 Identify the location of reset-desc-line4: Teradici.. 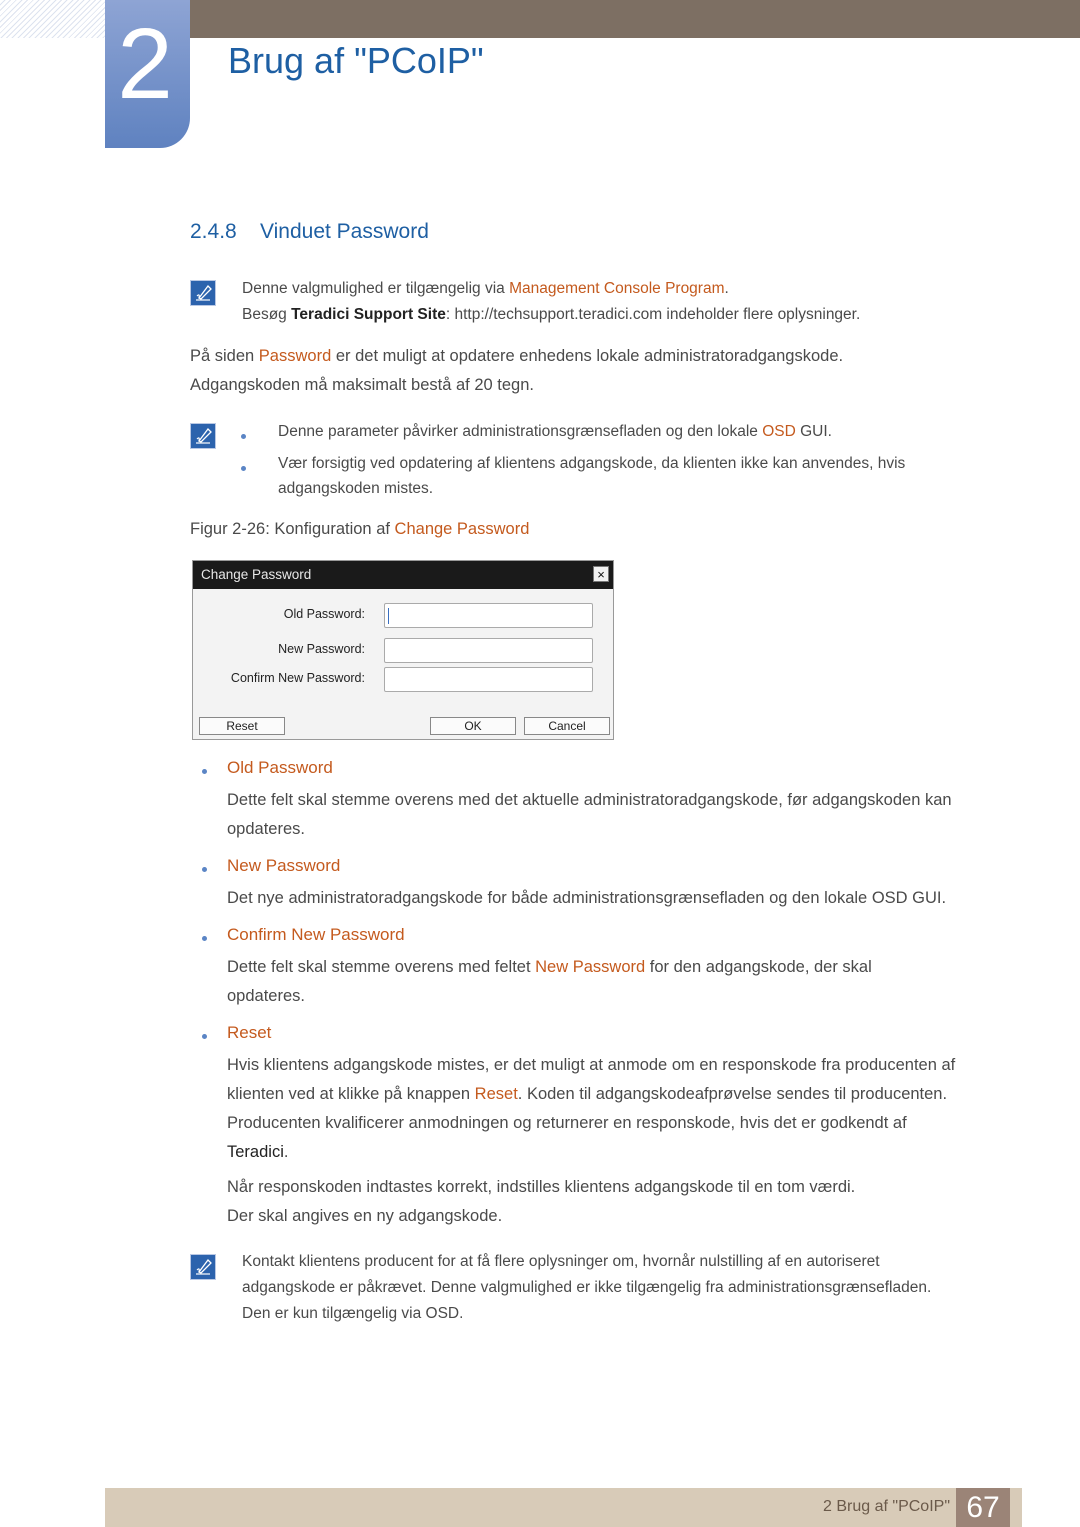
(257, 1152).